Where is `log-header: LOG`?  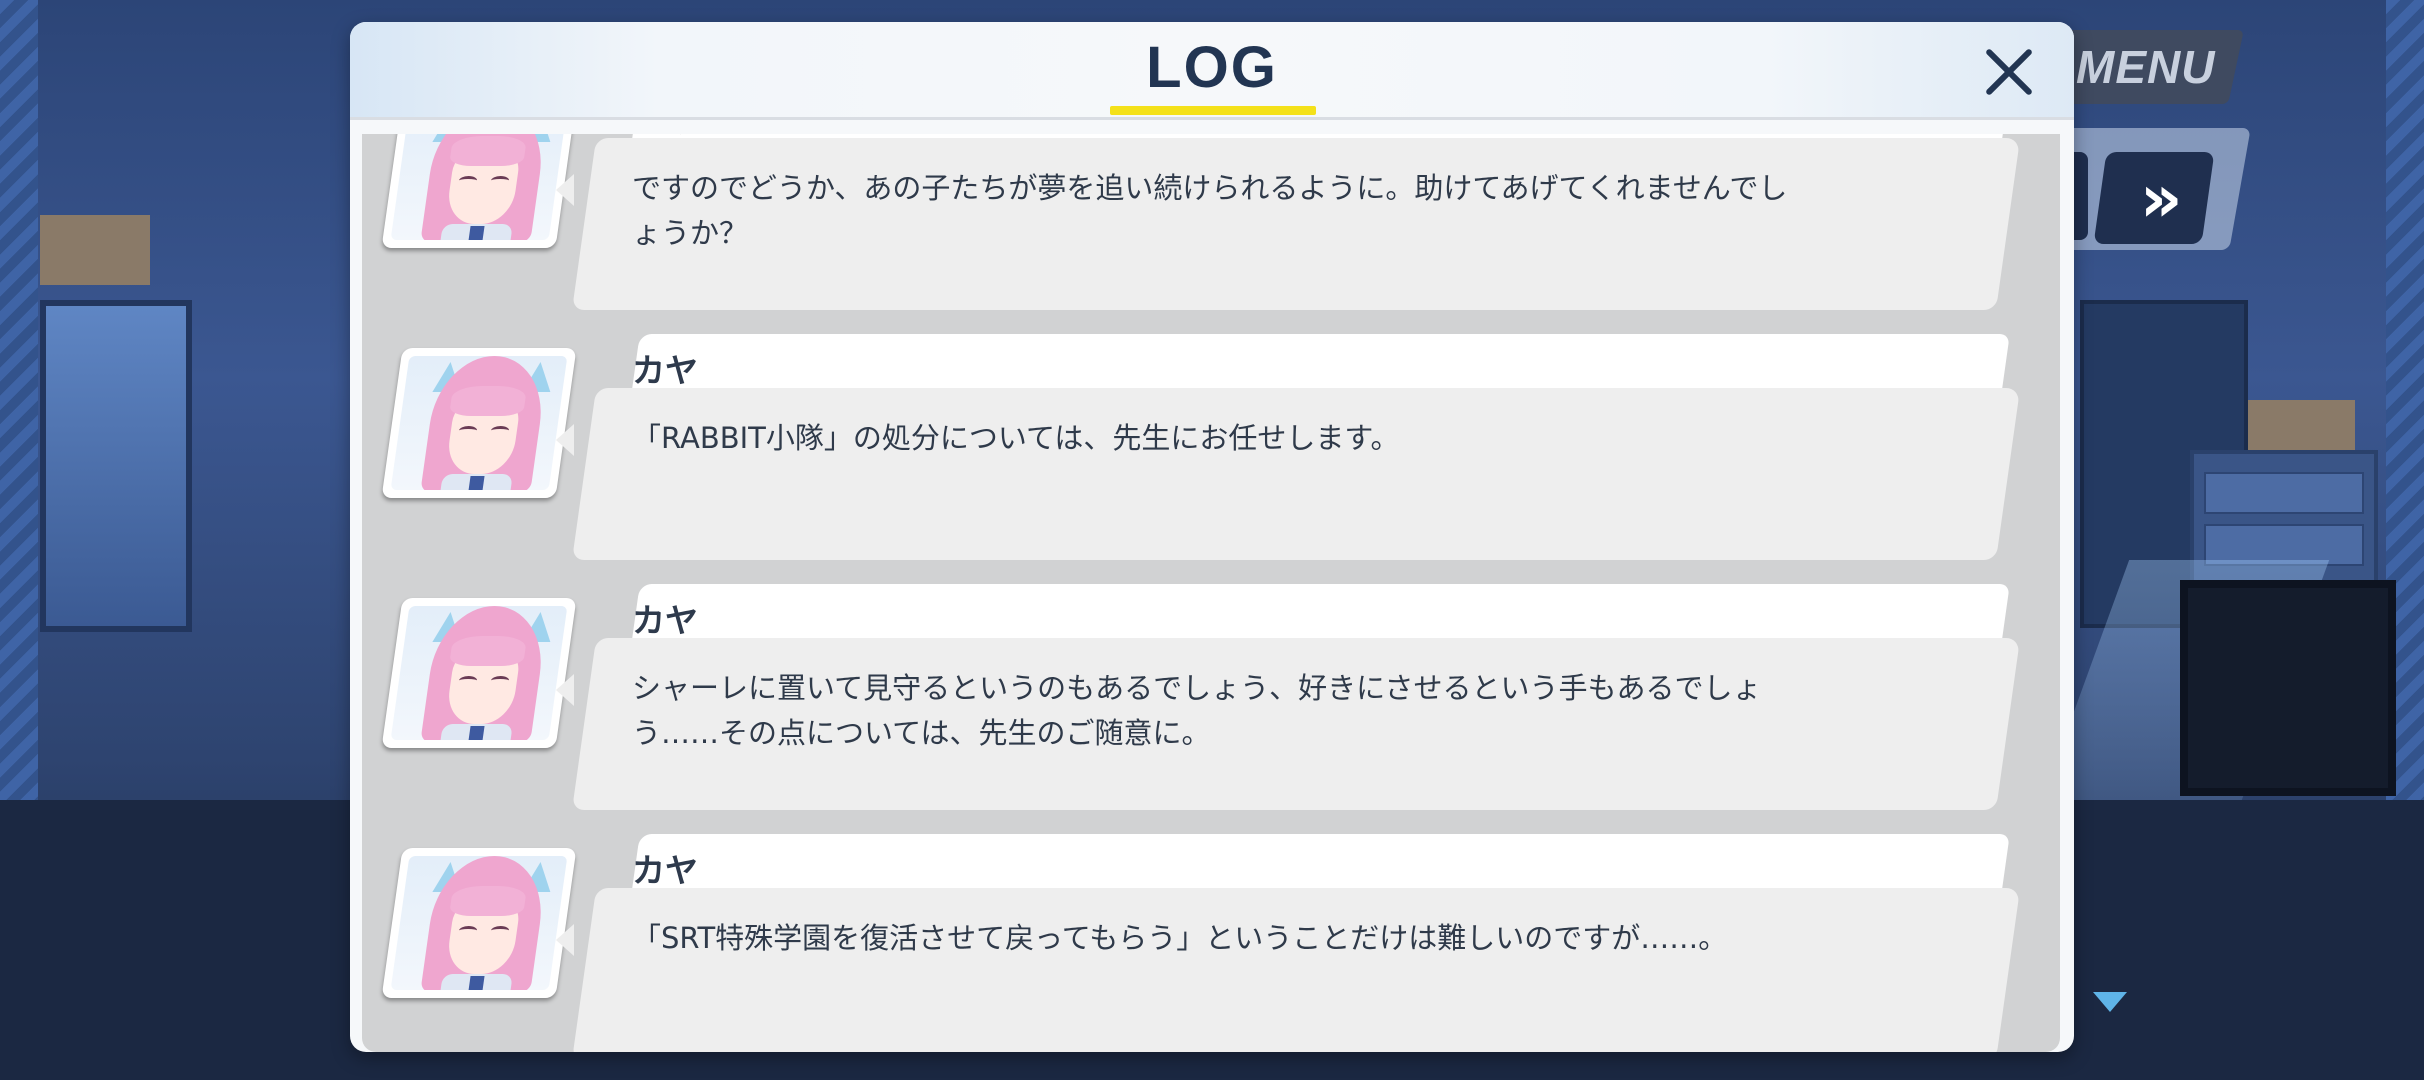 log-header: LOG is located at coordinates (1212, 71).